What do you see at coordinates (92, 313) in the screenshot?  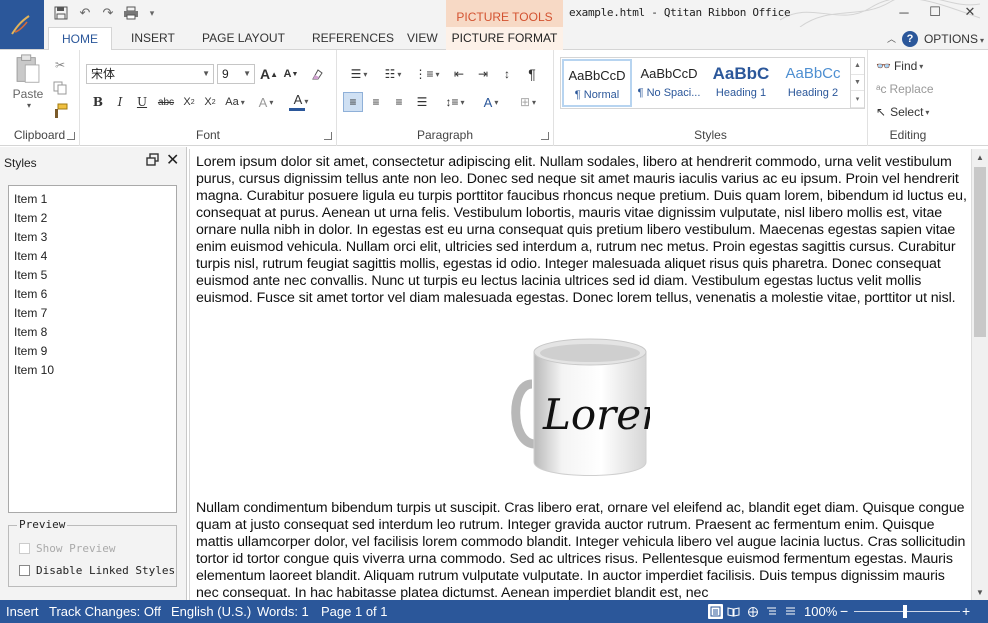 I see `list-item: Item 7` at bounding box center [92, 313].